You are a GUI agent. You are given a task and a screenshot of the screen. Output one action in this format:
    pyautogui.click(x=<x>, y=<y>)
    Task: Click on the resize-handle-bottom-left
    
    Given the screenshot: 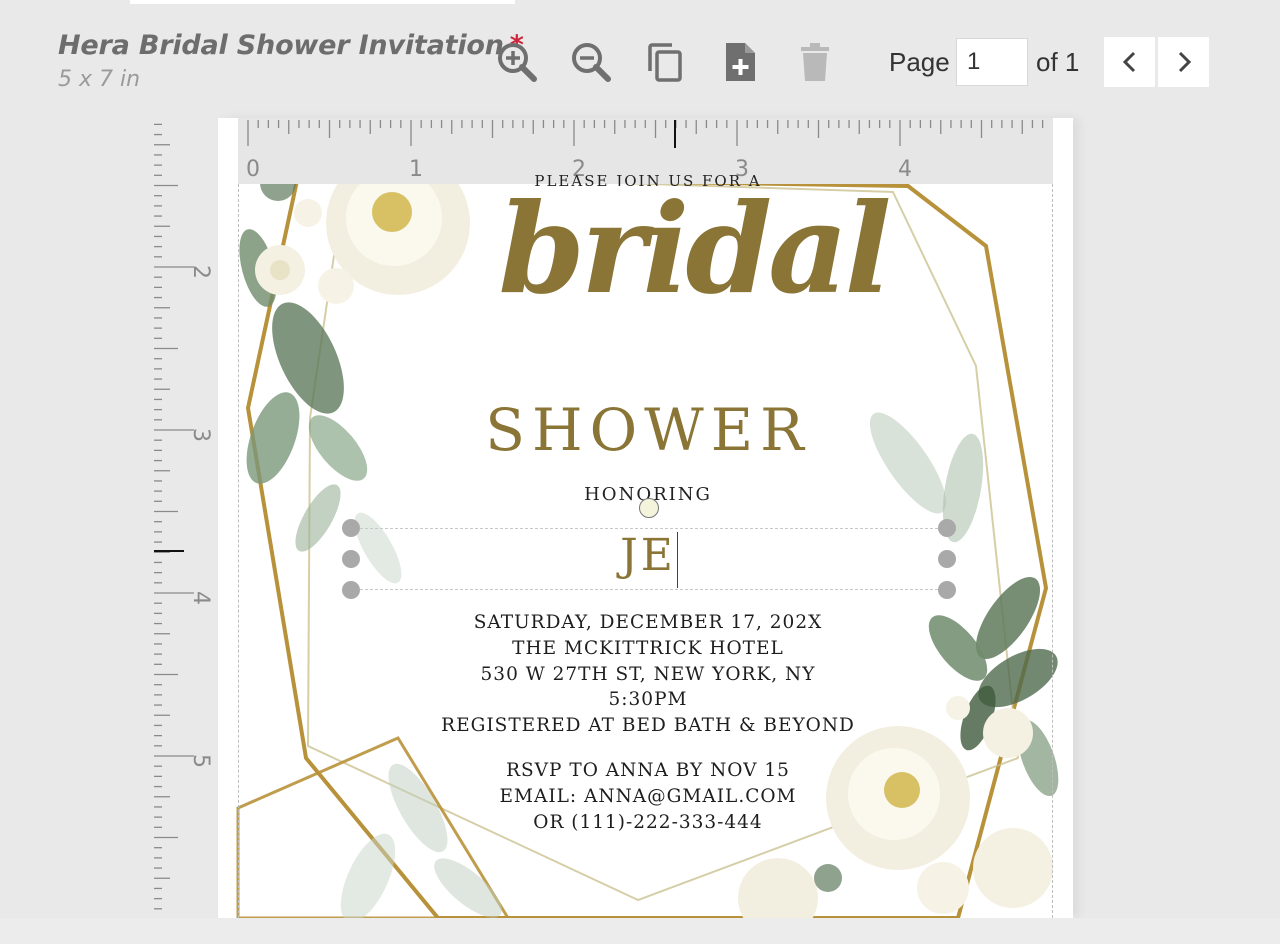 What is the action you would take?
    pyautogui.click(x=351, y=590)
    